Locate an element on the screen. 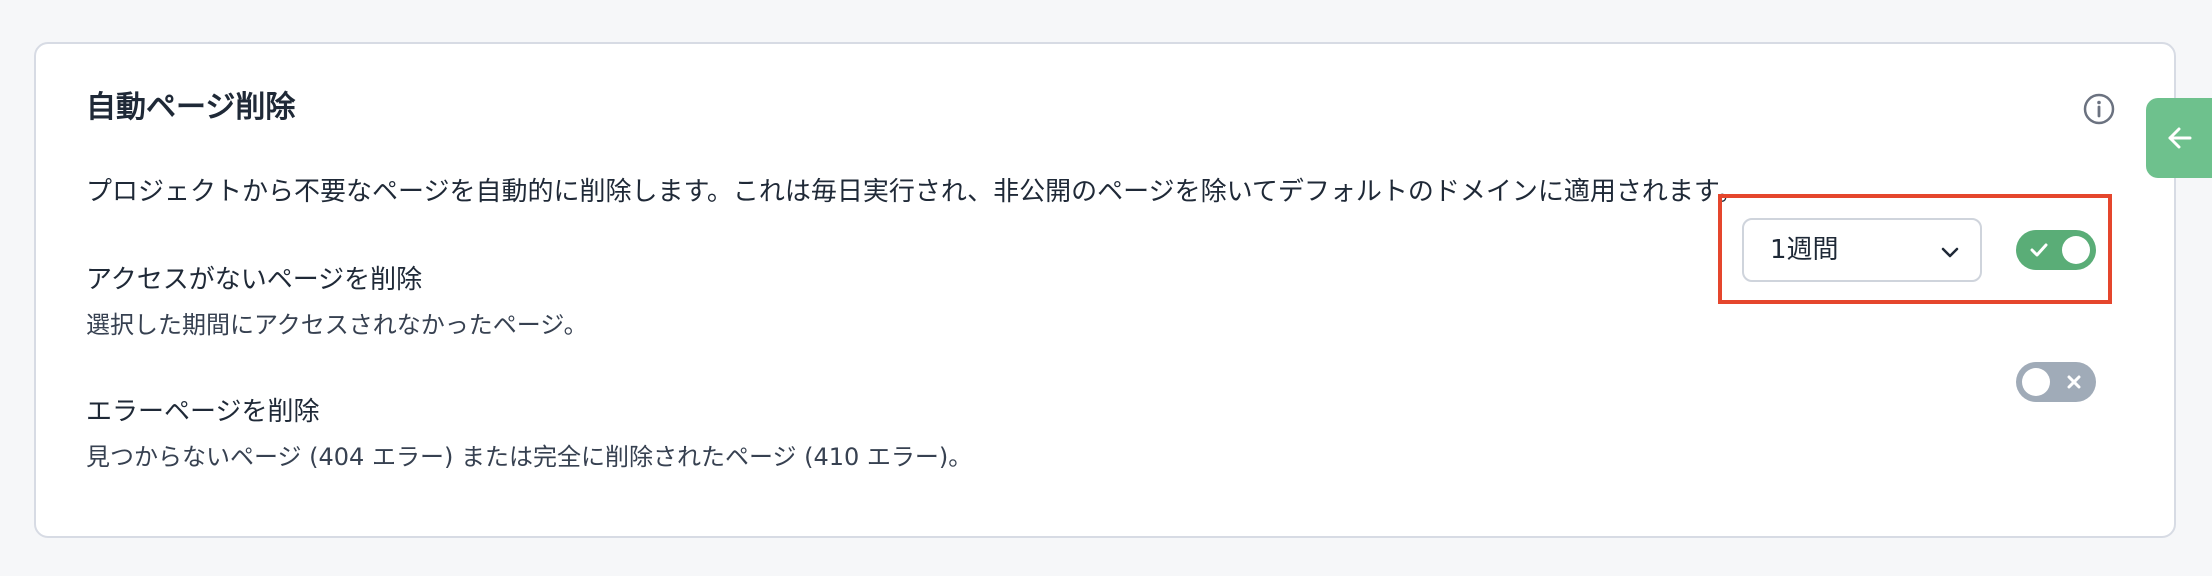 The width and height of the screenshot is (2212, 576). info-icon is located at coordinates (2099, 109).